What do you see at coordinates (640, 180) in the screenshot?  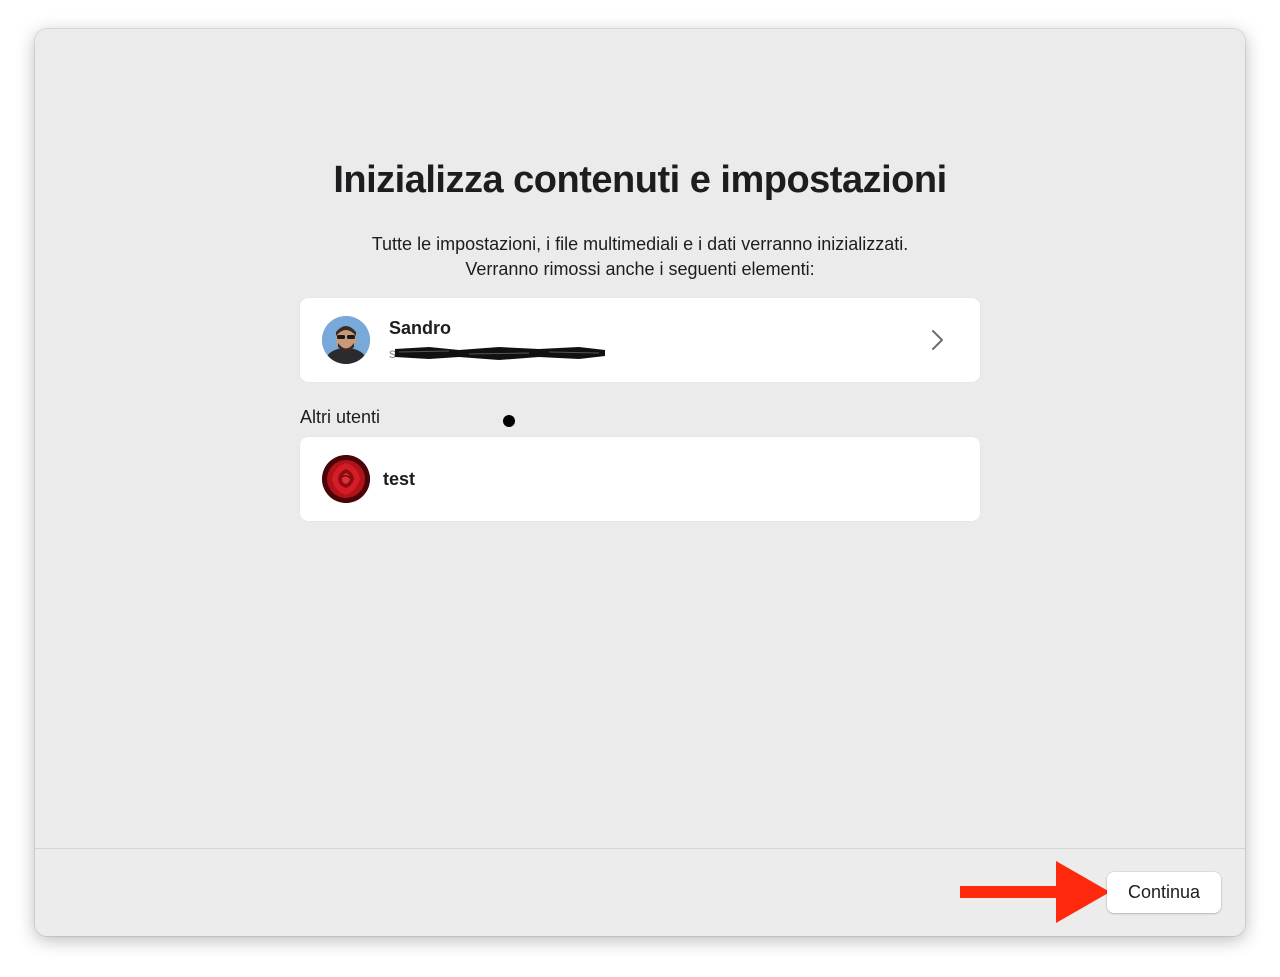 I see `page-title: Inizializza contenuti e impostazioni` at bounding box center [640, 180].